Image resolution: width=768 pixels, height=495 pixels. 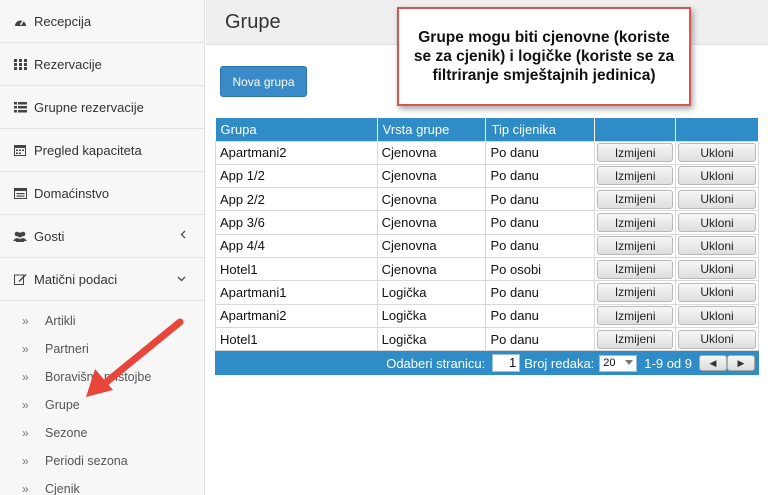 I want to click on table-row: App 1/2 Cjenovna Po danu Izmijeni Ukloni, so click(x=487, y=176).